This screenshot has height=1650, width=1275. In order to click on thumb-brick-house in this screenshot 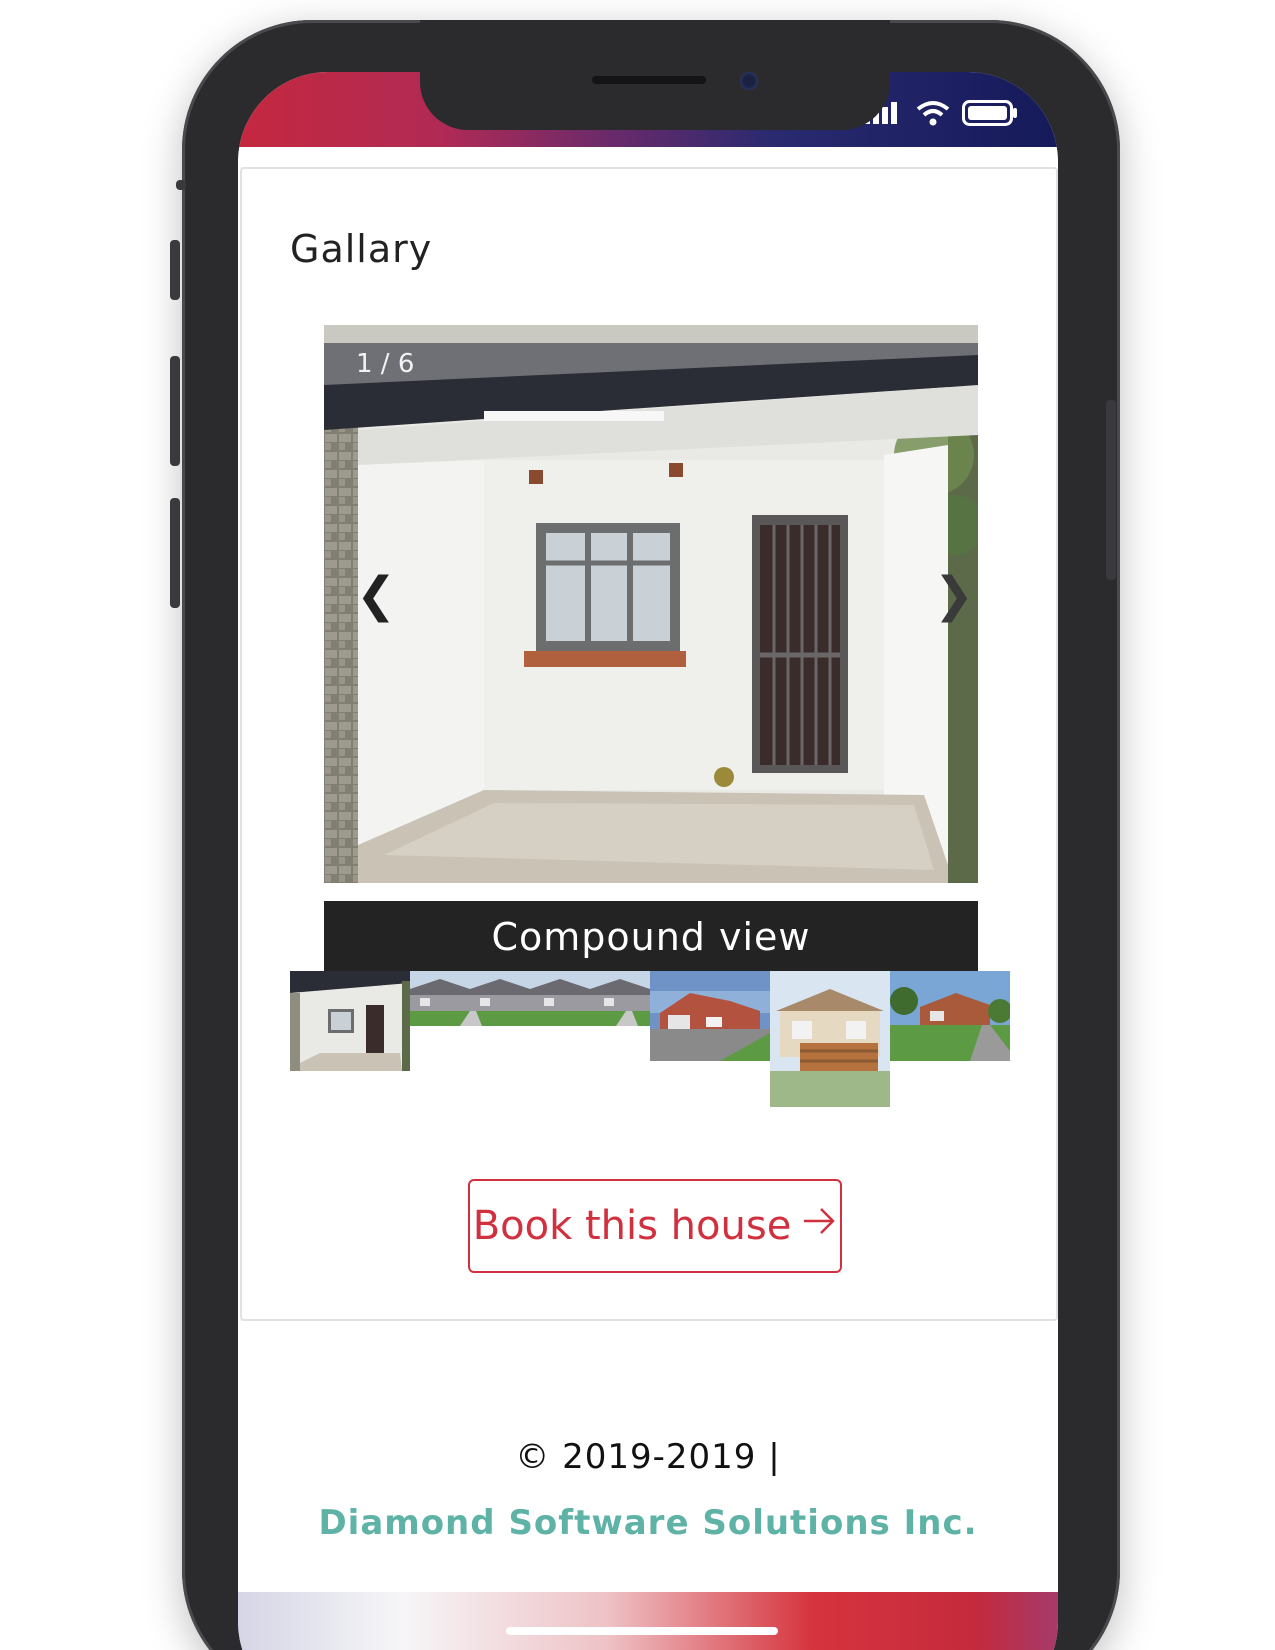, I will do `click(710, 1016)`.